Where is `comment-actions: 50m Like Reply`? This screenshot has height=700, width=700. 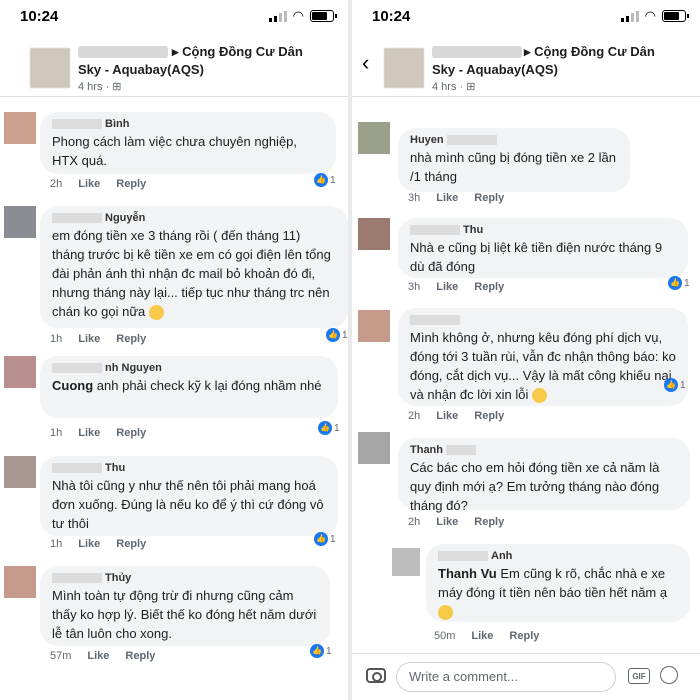 comment-actions: 50m Like Reply is located at coordinates (486, 636).